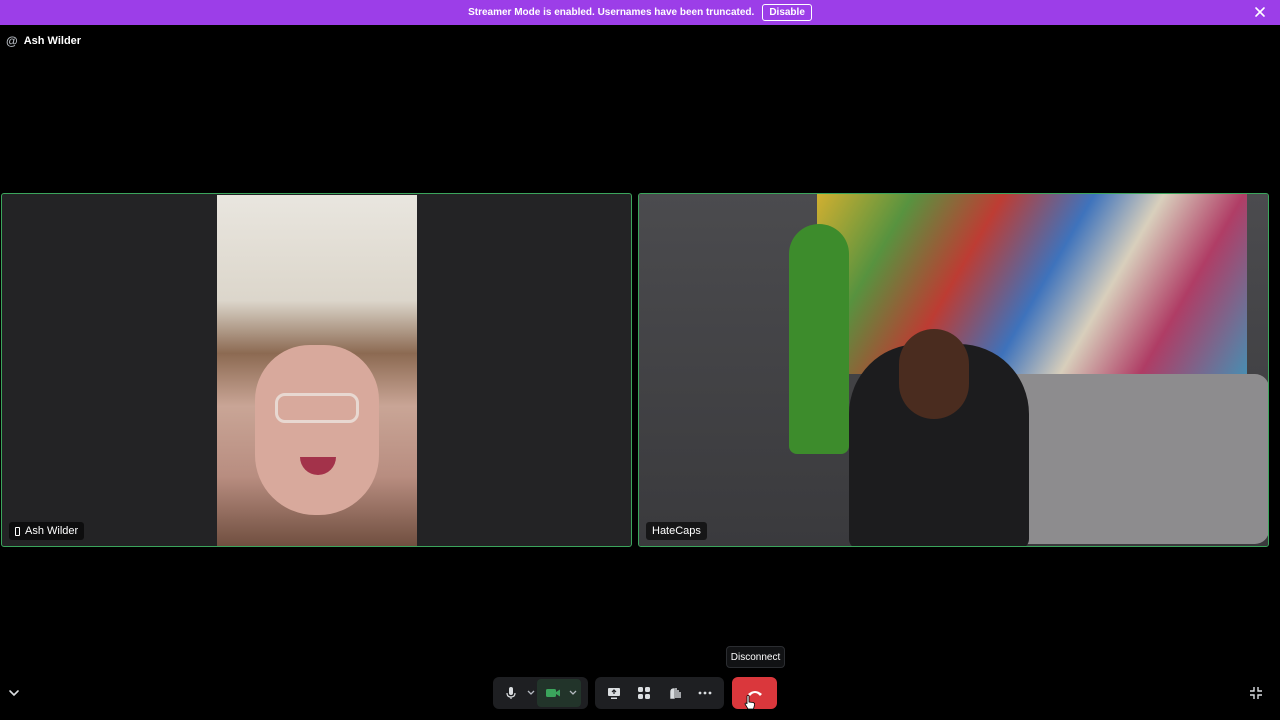 This screenshot has height=720, width=1280. What do you see at coordinates (317, 408) in the screenshot?
I see `glasses` at bounding box center [317, 408].